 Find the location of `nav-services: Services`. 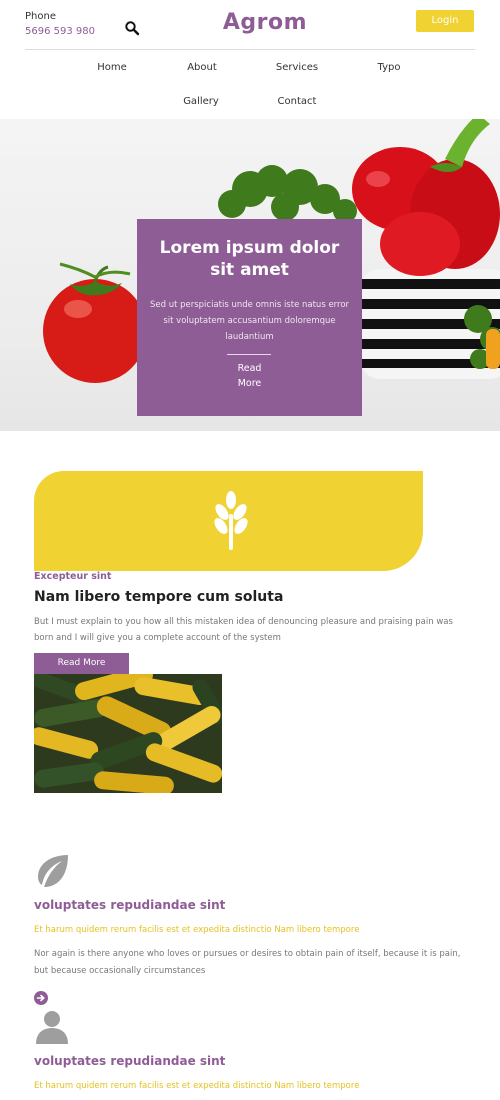

nav-services: Services is located at coordinates (297, 67).